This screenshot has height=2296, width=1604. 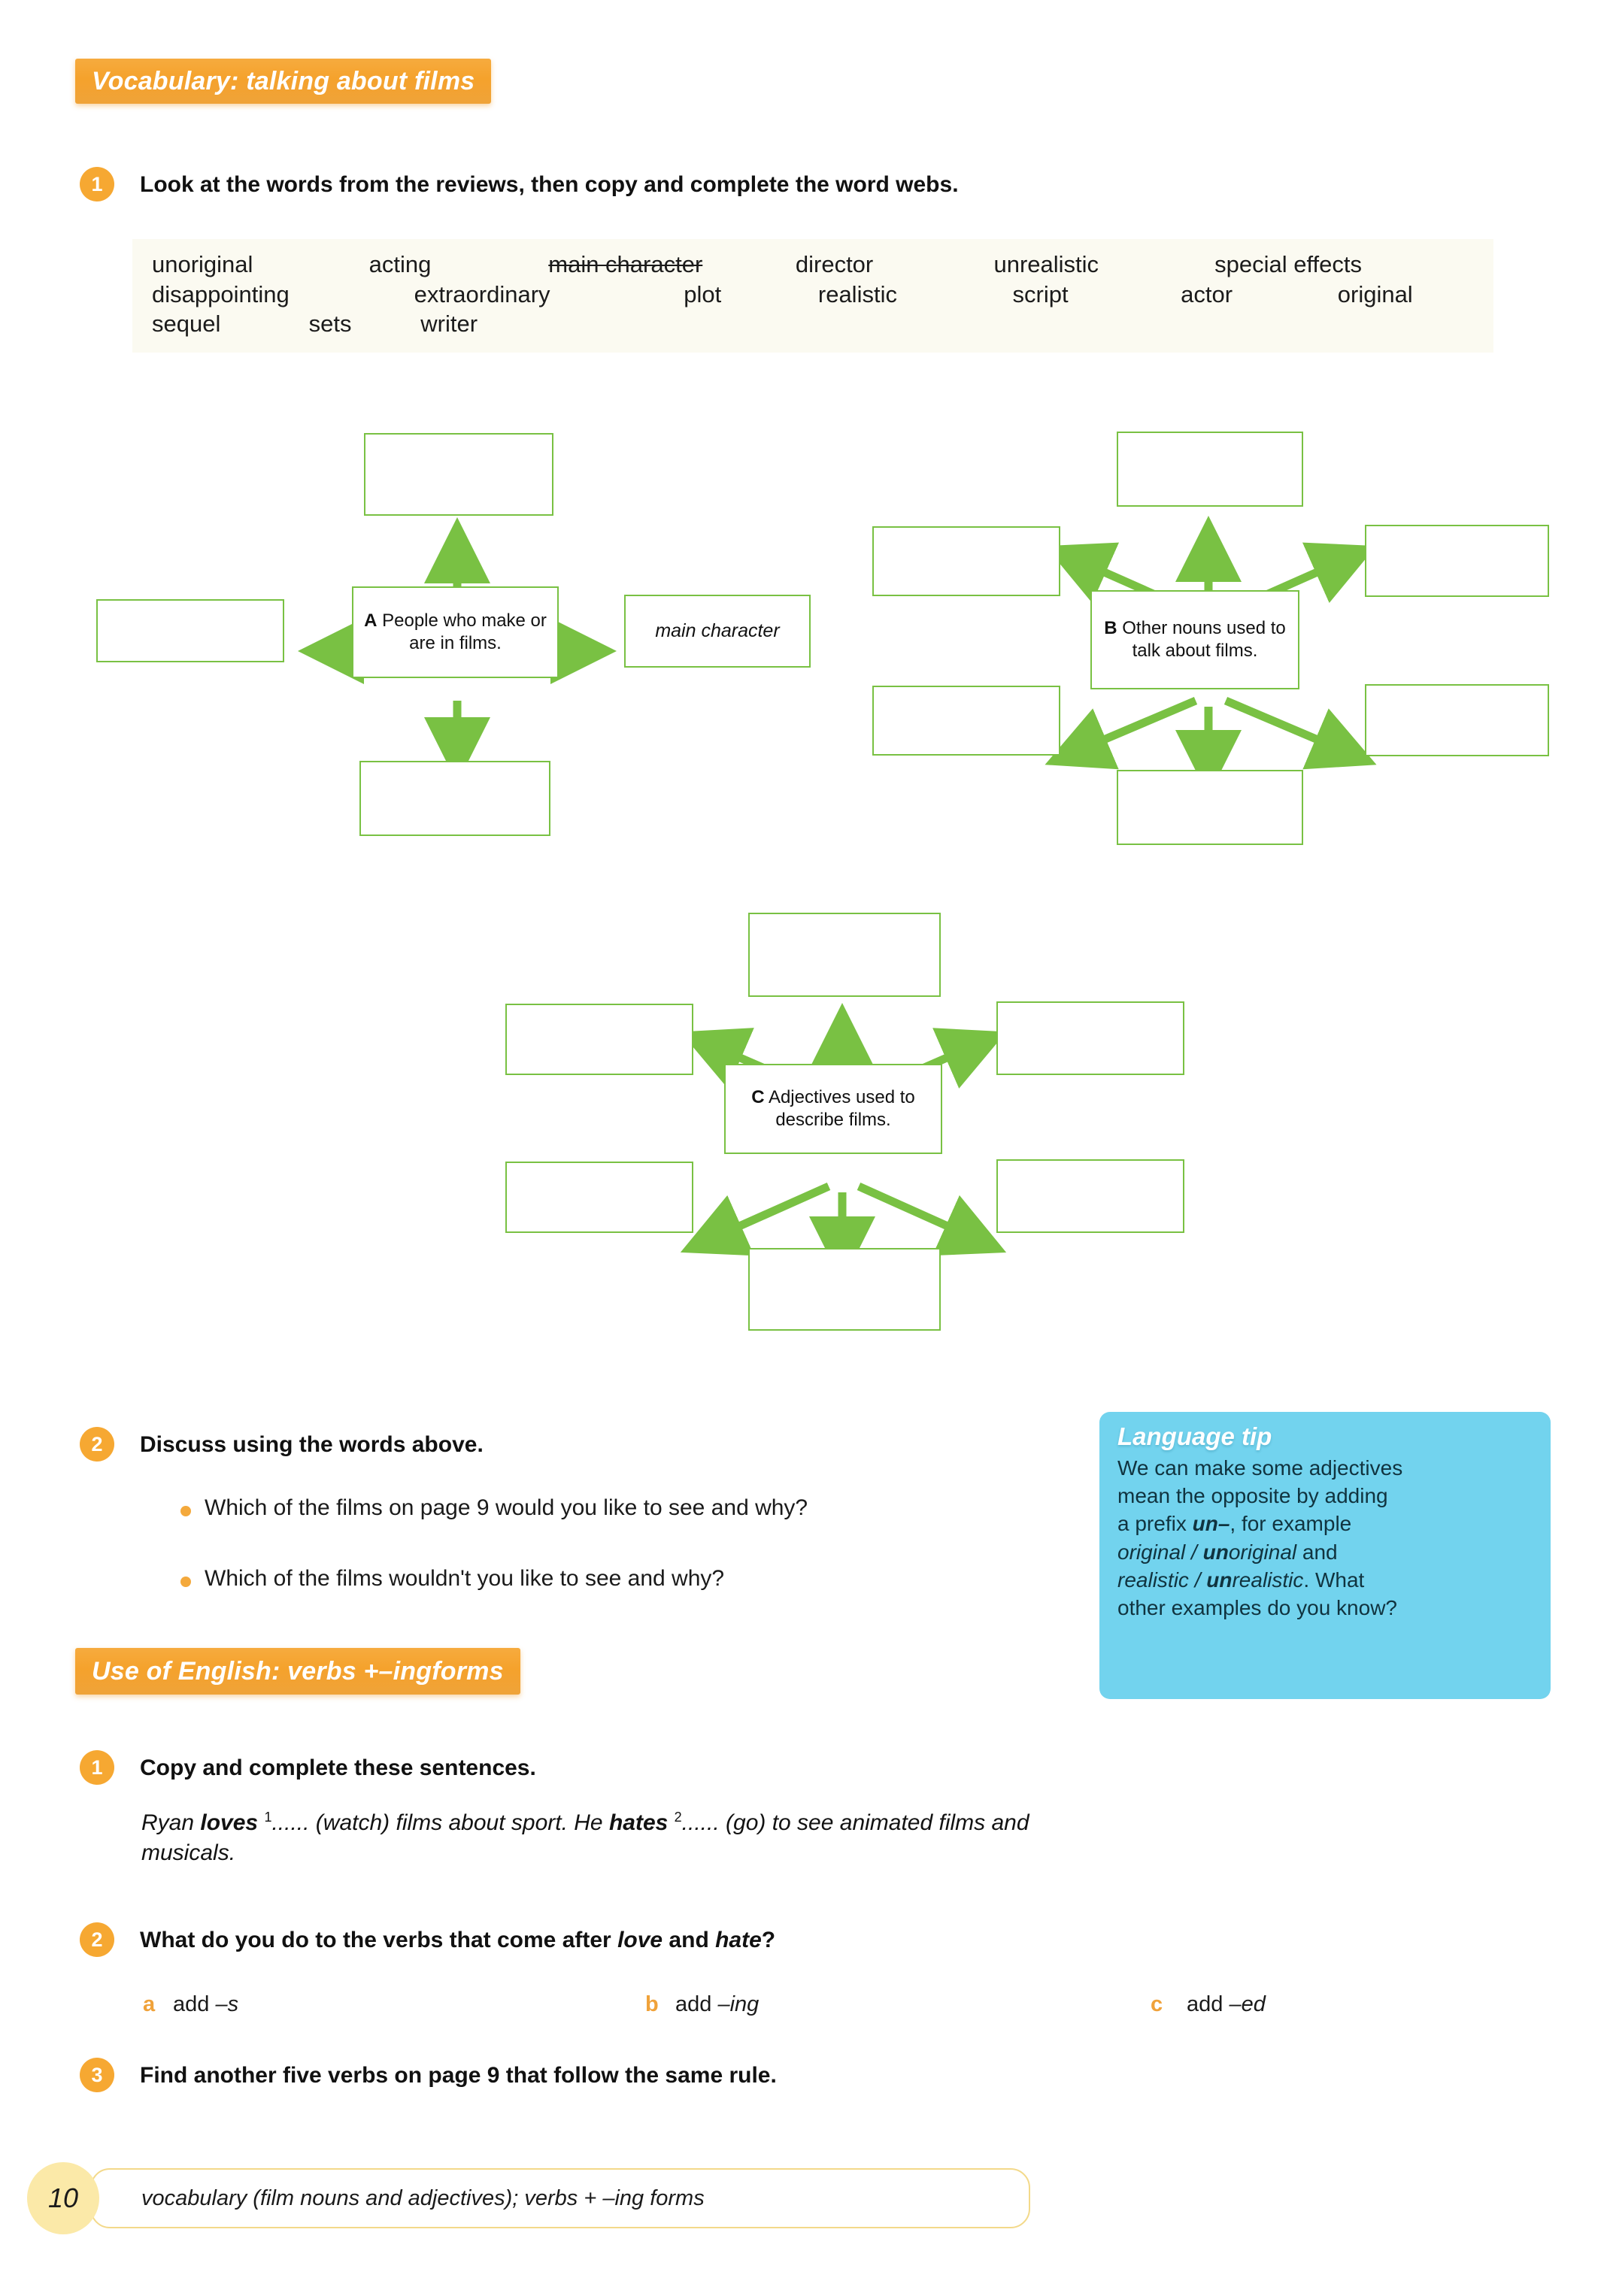 What do you see at coordinates (221, 294) in the screenshot?
I see `word-disappointing: disappointing` at bounding box center [221, 294].